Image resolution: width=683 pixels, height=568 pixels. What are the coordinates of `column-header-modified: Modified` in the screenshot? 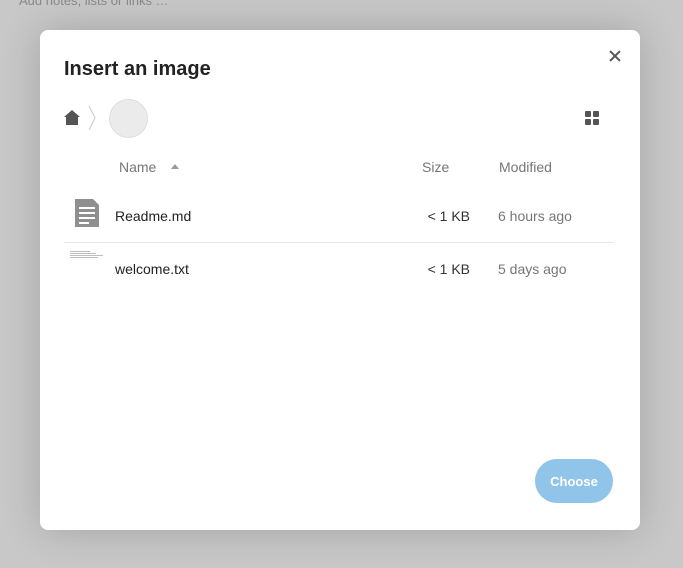 It's located at (525, 167).